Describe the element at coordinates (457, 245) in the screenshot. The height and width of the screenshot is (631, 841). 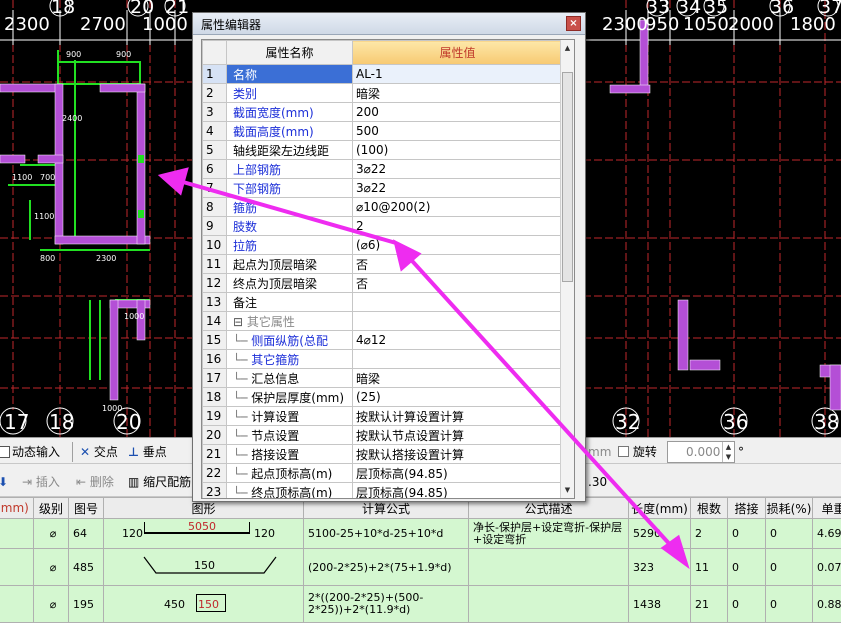
I see `property-value: (⌀6)` at that location.